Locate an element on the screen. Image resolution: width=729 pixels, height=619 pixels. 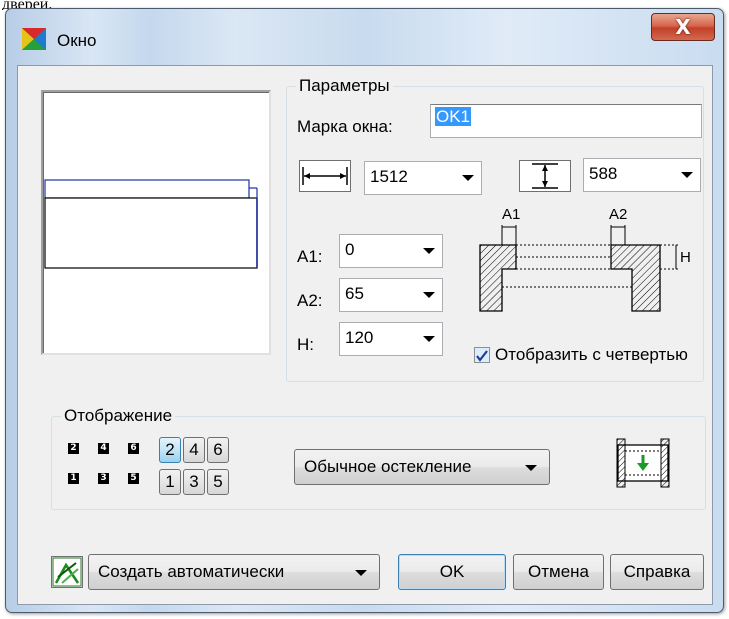
a2-label: A2: is located at coordinates (310, 300).